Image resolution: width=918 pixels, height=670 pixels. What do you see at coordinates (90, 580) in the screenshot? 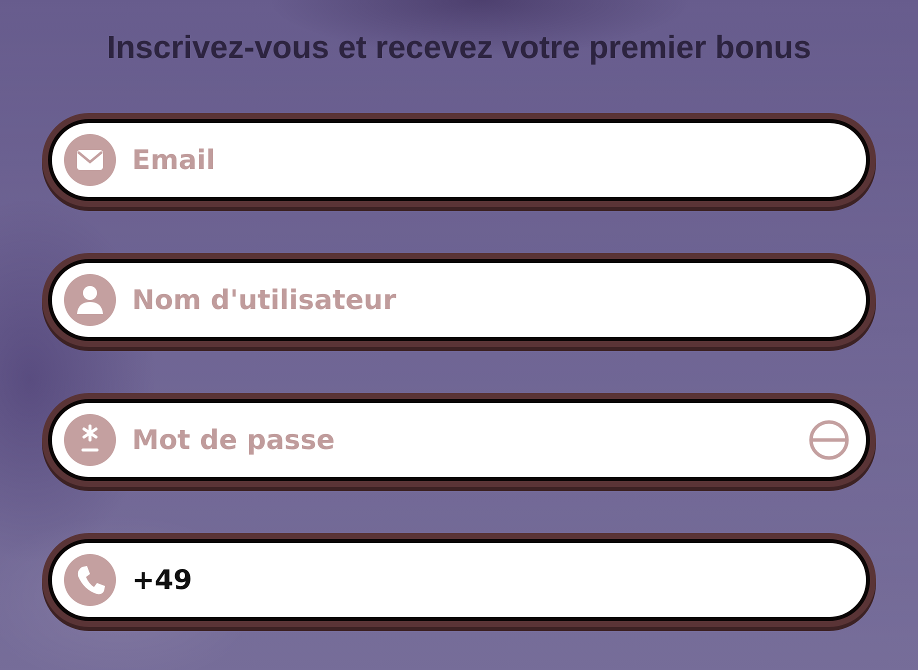
I see `phone-icon` at bounding box center [90, 580].